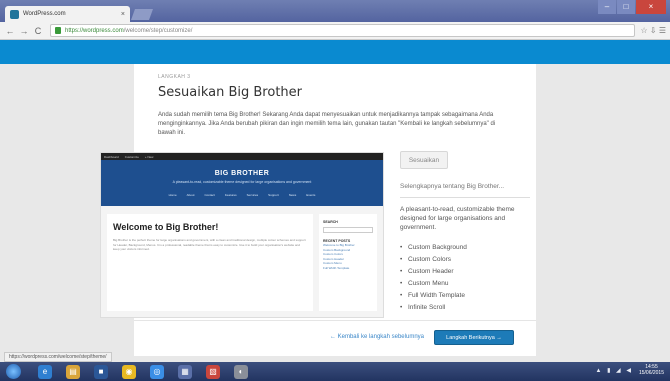 The width and height of the screenshot is (670, 381). Describe the element at coordinates (213, 371) in the screenshot. I see `powerpoint-icon: ▧` at that location.